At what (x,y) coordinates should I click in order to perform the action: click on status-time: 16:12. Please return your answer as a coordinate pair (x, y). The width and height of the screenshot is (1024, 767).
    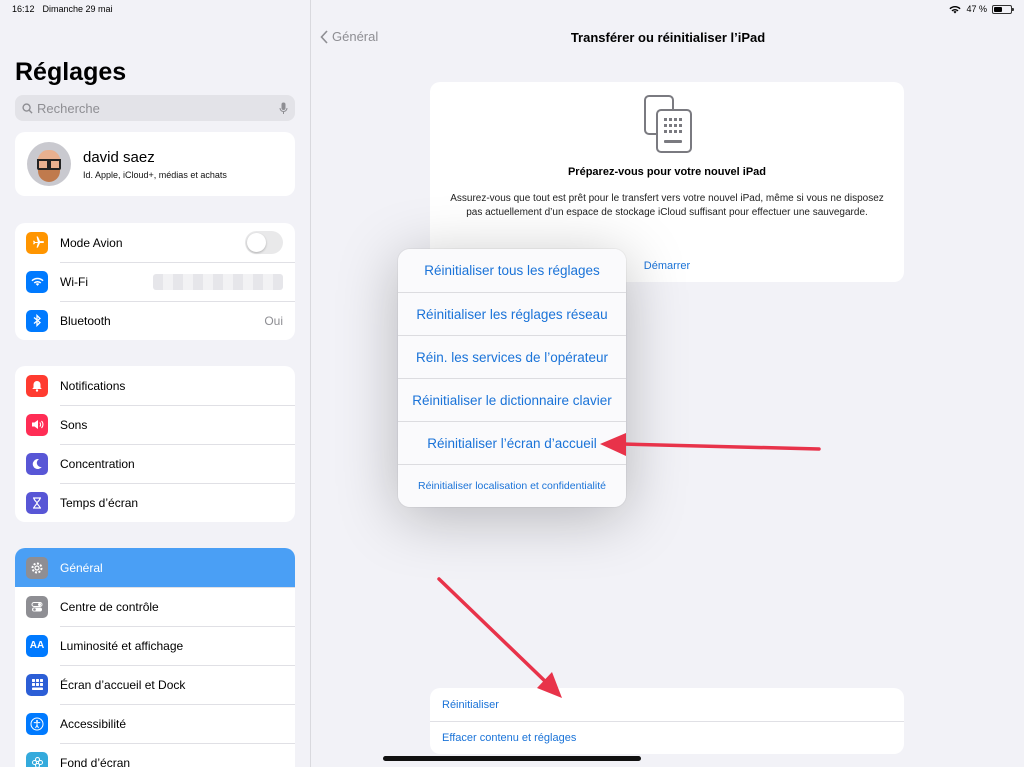
    Looking at the image, I should click on (23, 9).